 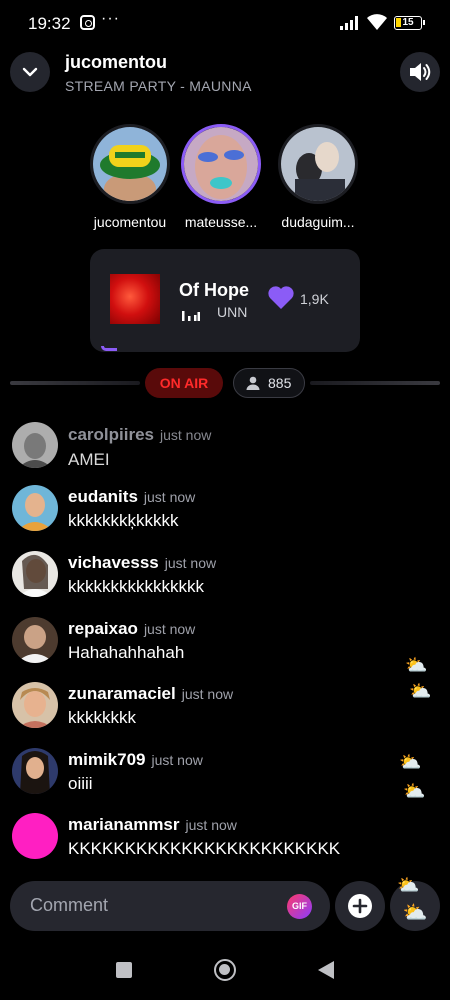 I want to click on battery-icon: 15, so click(x=409, y=23).